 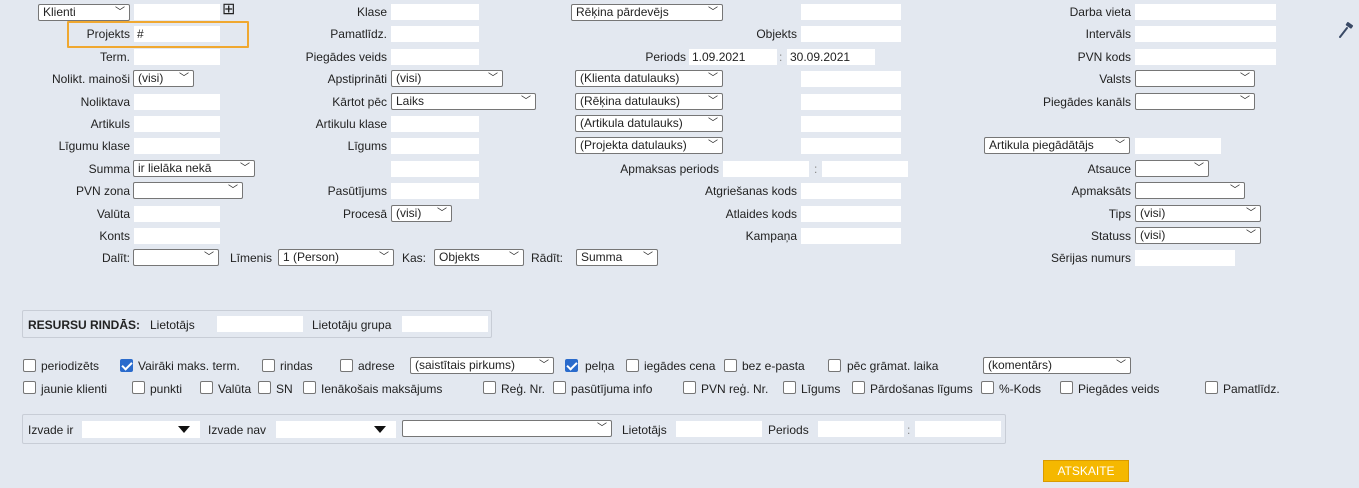 I want to click on rekina-pardevejs-input, so click(x=851, y=12).